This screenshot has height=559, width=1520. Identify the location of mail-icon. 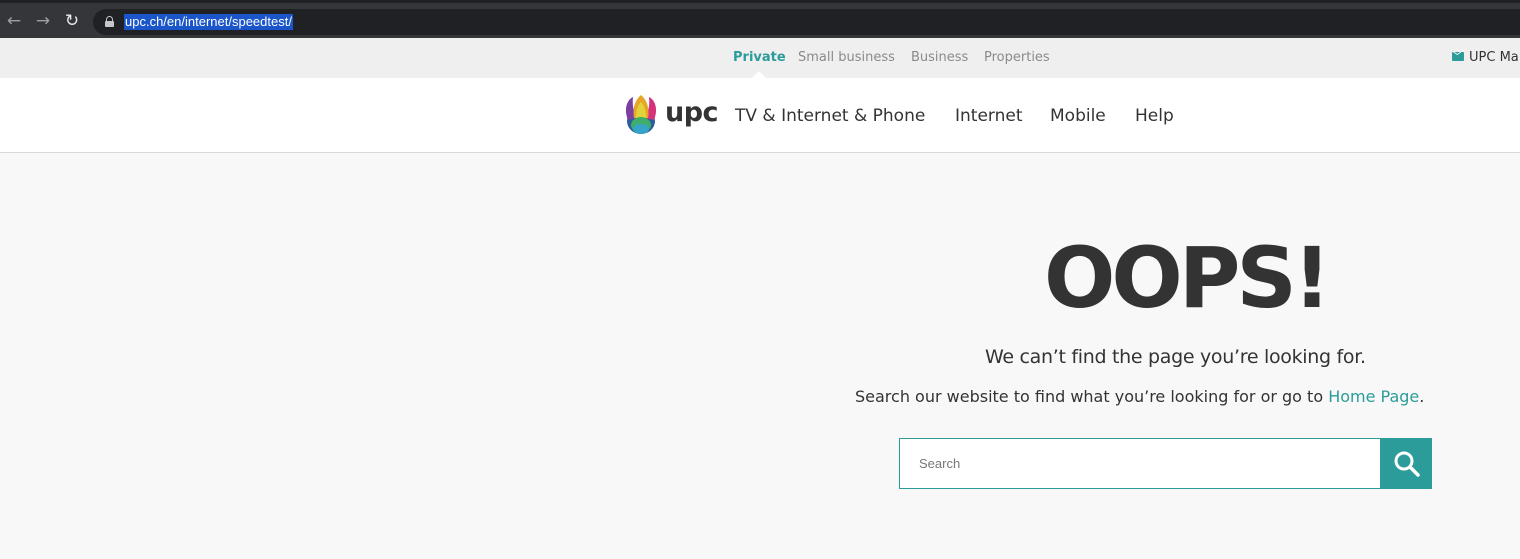
(1458, 56).